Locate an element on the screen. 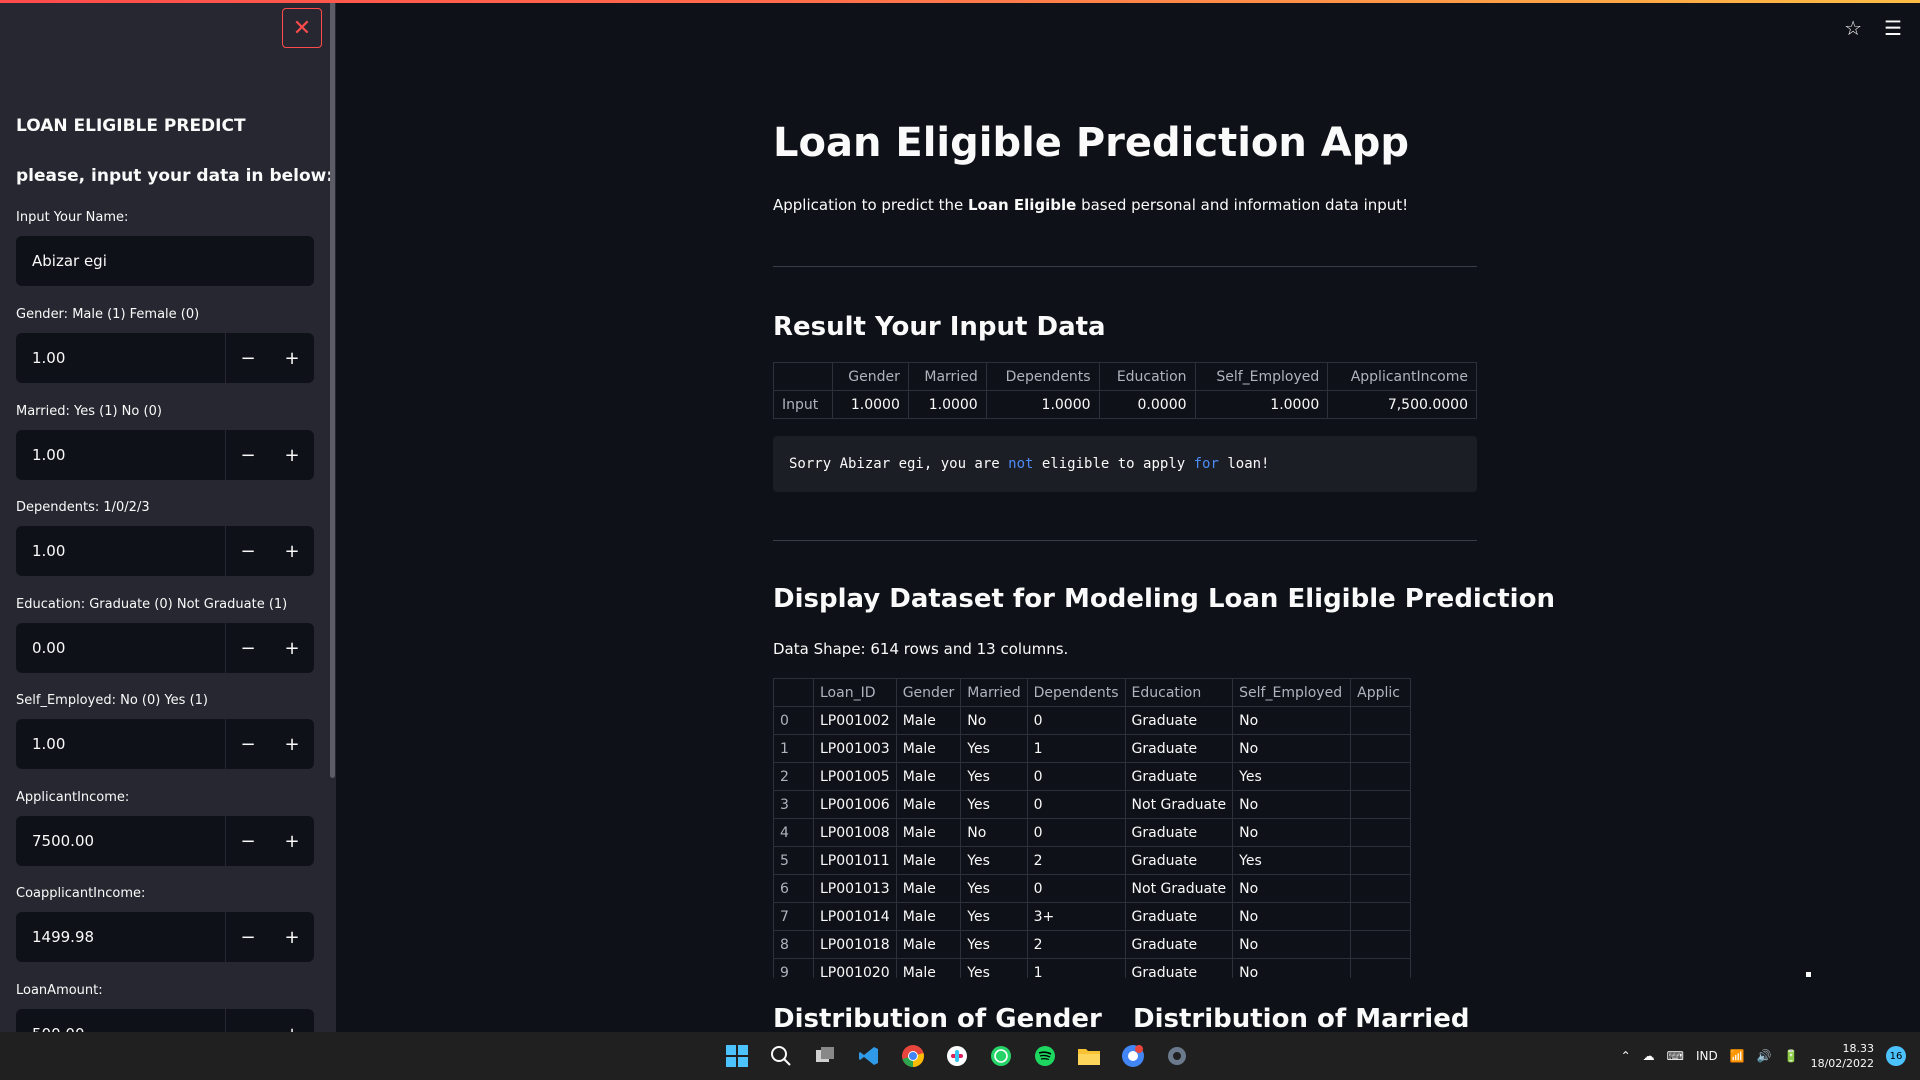 This screenshot has height=1080, width=1920. msg-keyword: not is located at coordinates (1021, 464).